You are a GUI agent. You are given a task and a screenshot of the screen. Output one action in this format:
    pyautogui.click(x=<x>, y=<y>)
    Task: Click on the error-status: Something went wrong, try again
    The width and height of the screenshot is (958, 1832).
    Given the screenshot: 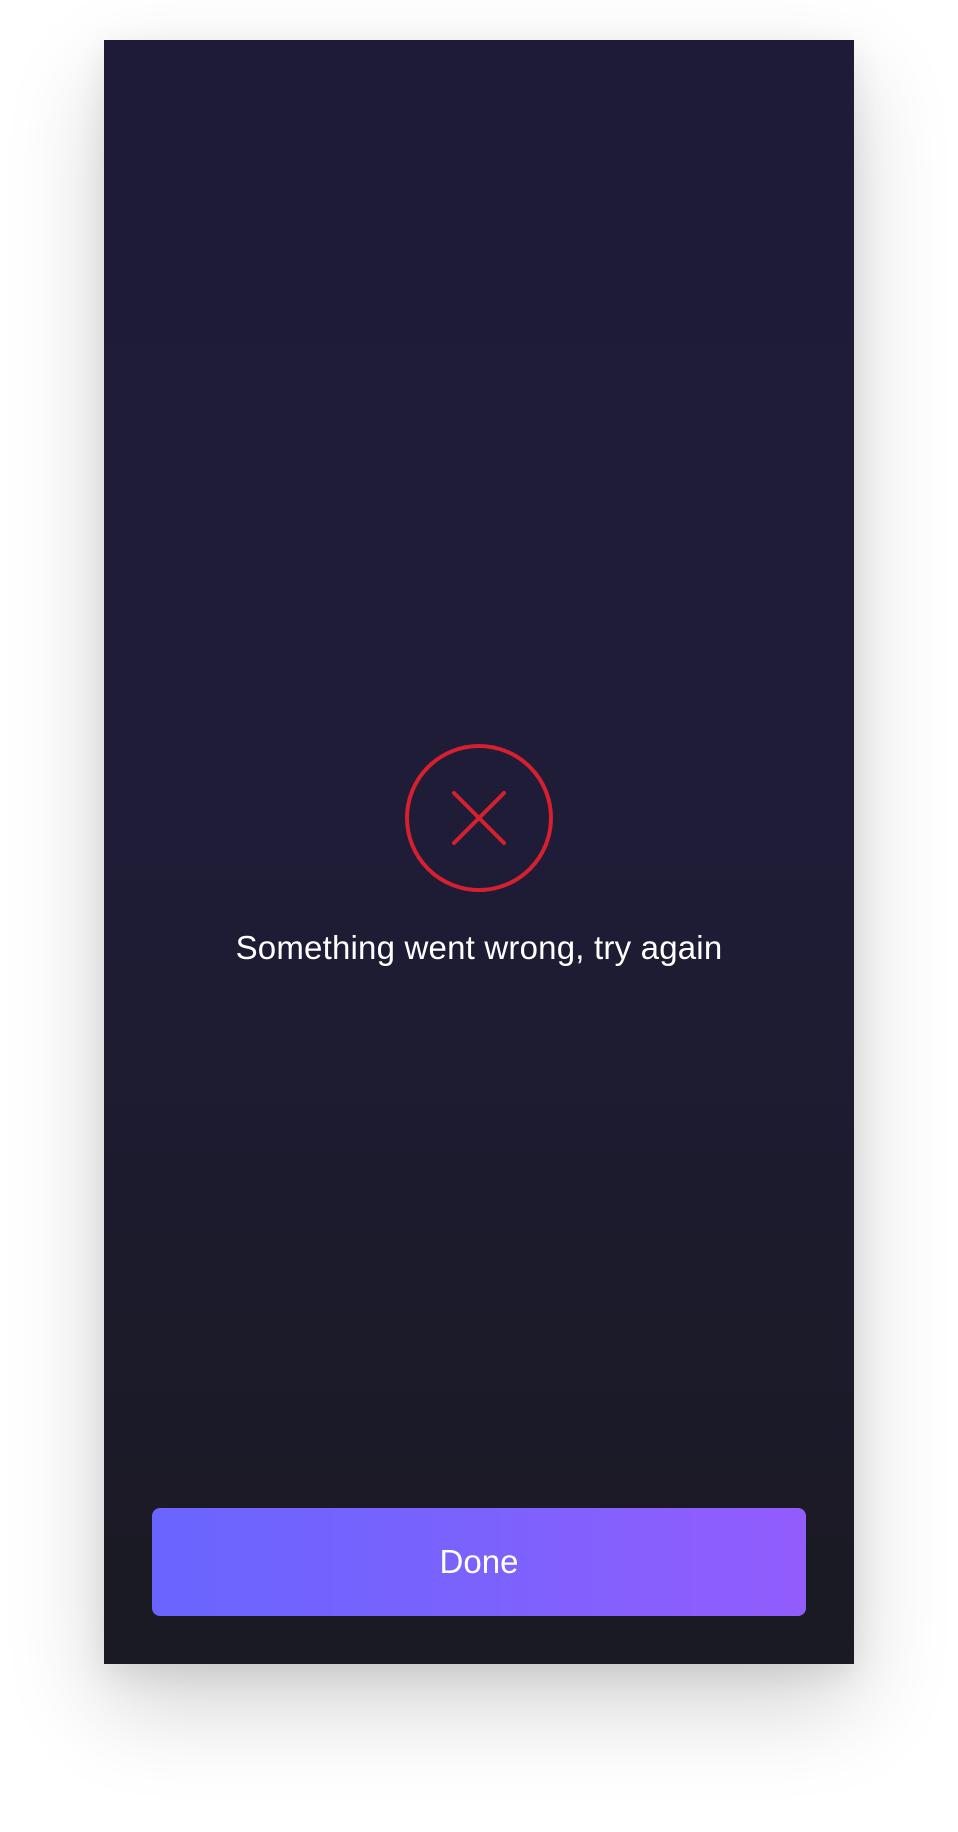 What is the action you would take?
    pyautogui.click(x=479, y=855)
    